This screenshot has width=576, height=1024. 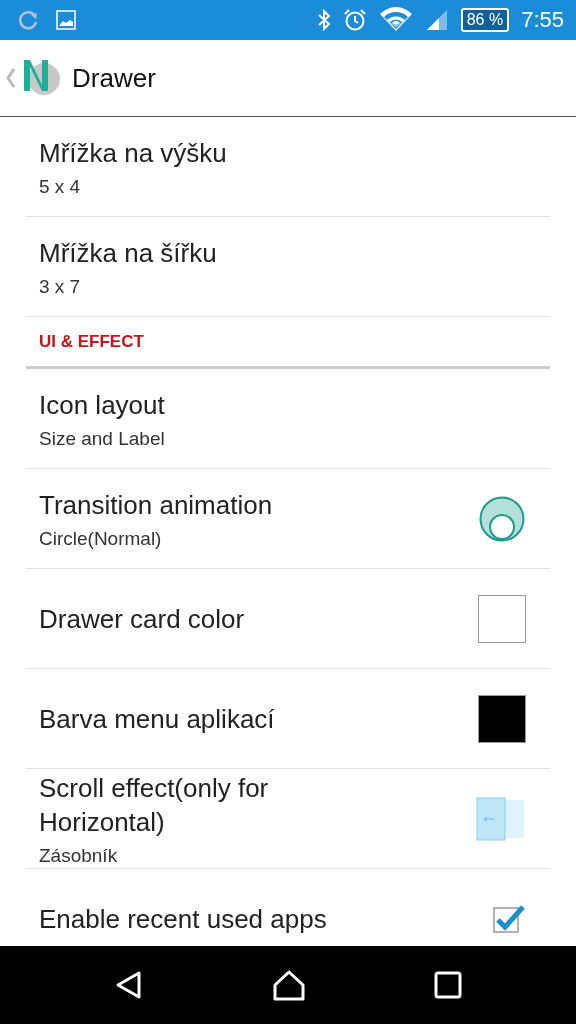 What do you see at coordinates (102, 405) in the screenshot?
I see `setting-title: Icon layout` at bounding box center [102, 405].